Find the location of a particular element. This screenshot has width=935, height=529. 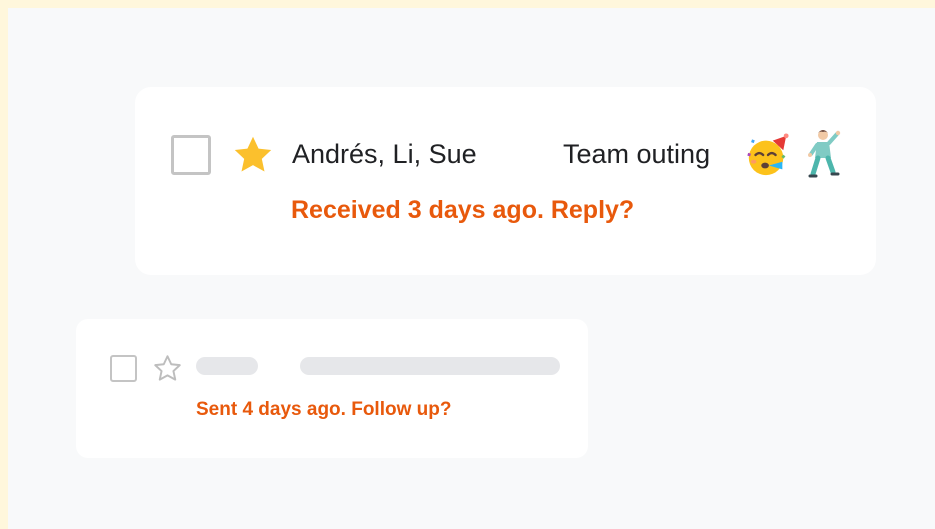

sender-name: Andrés, Li, Sue is located at coordinates (384, 154).